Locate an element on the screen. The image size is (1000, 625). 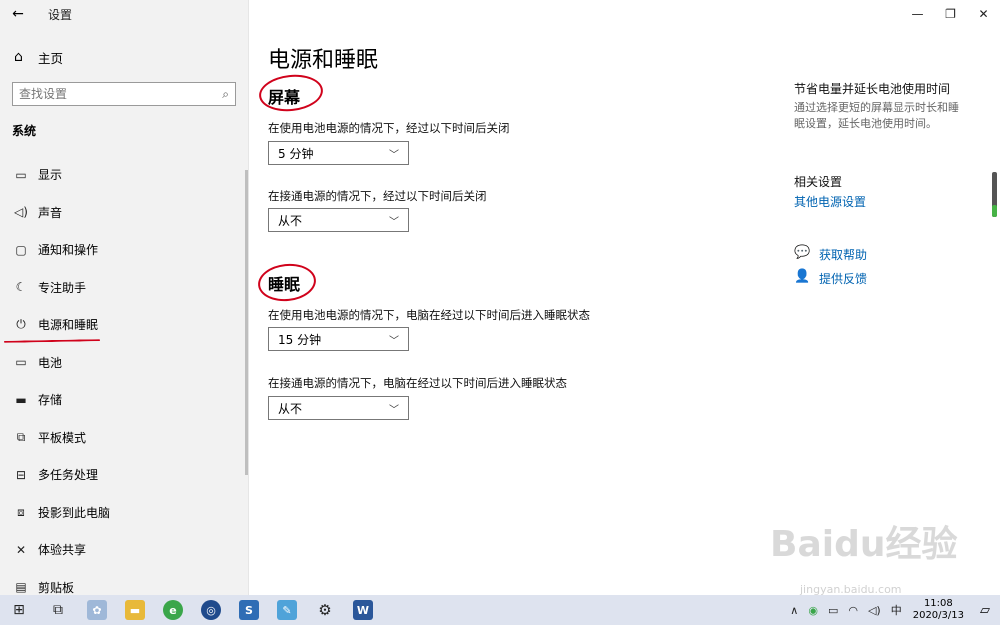
ime-indicator: 中 is located at coordinates (896, 610).